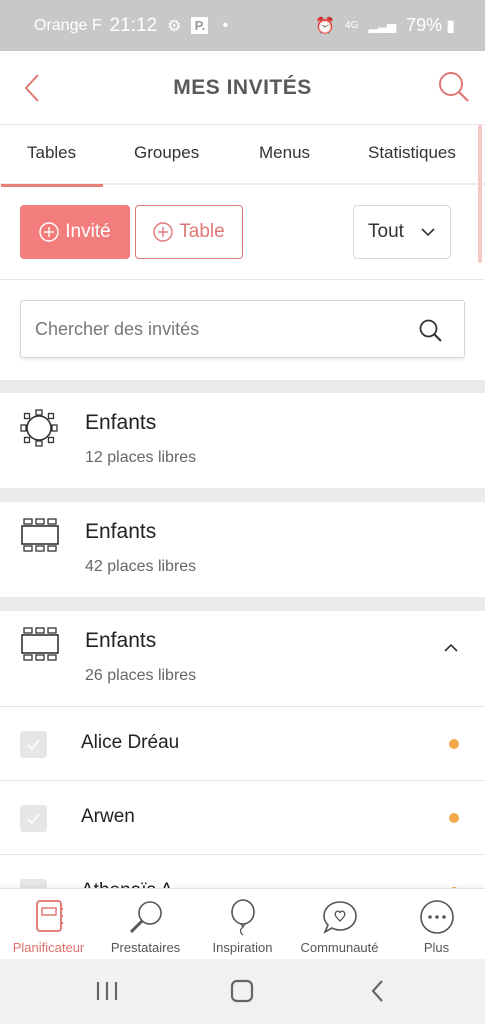 This screenshot has width=485, height=1024. What do you see at coordinates (450, 26) in the screenshot?
I see `battery-icon: ▮` at bounding box center [450, 26].